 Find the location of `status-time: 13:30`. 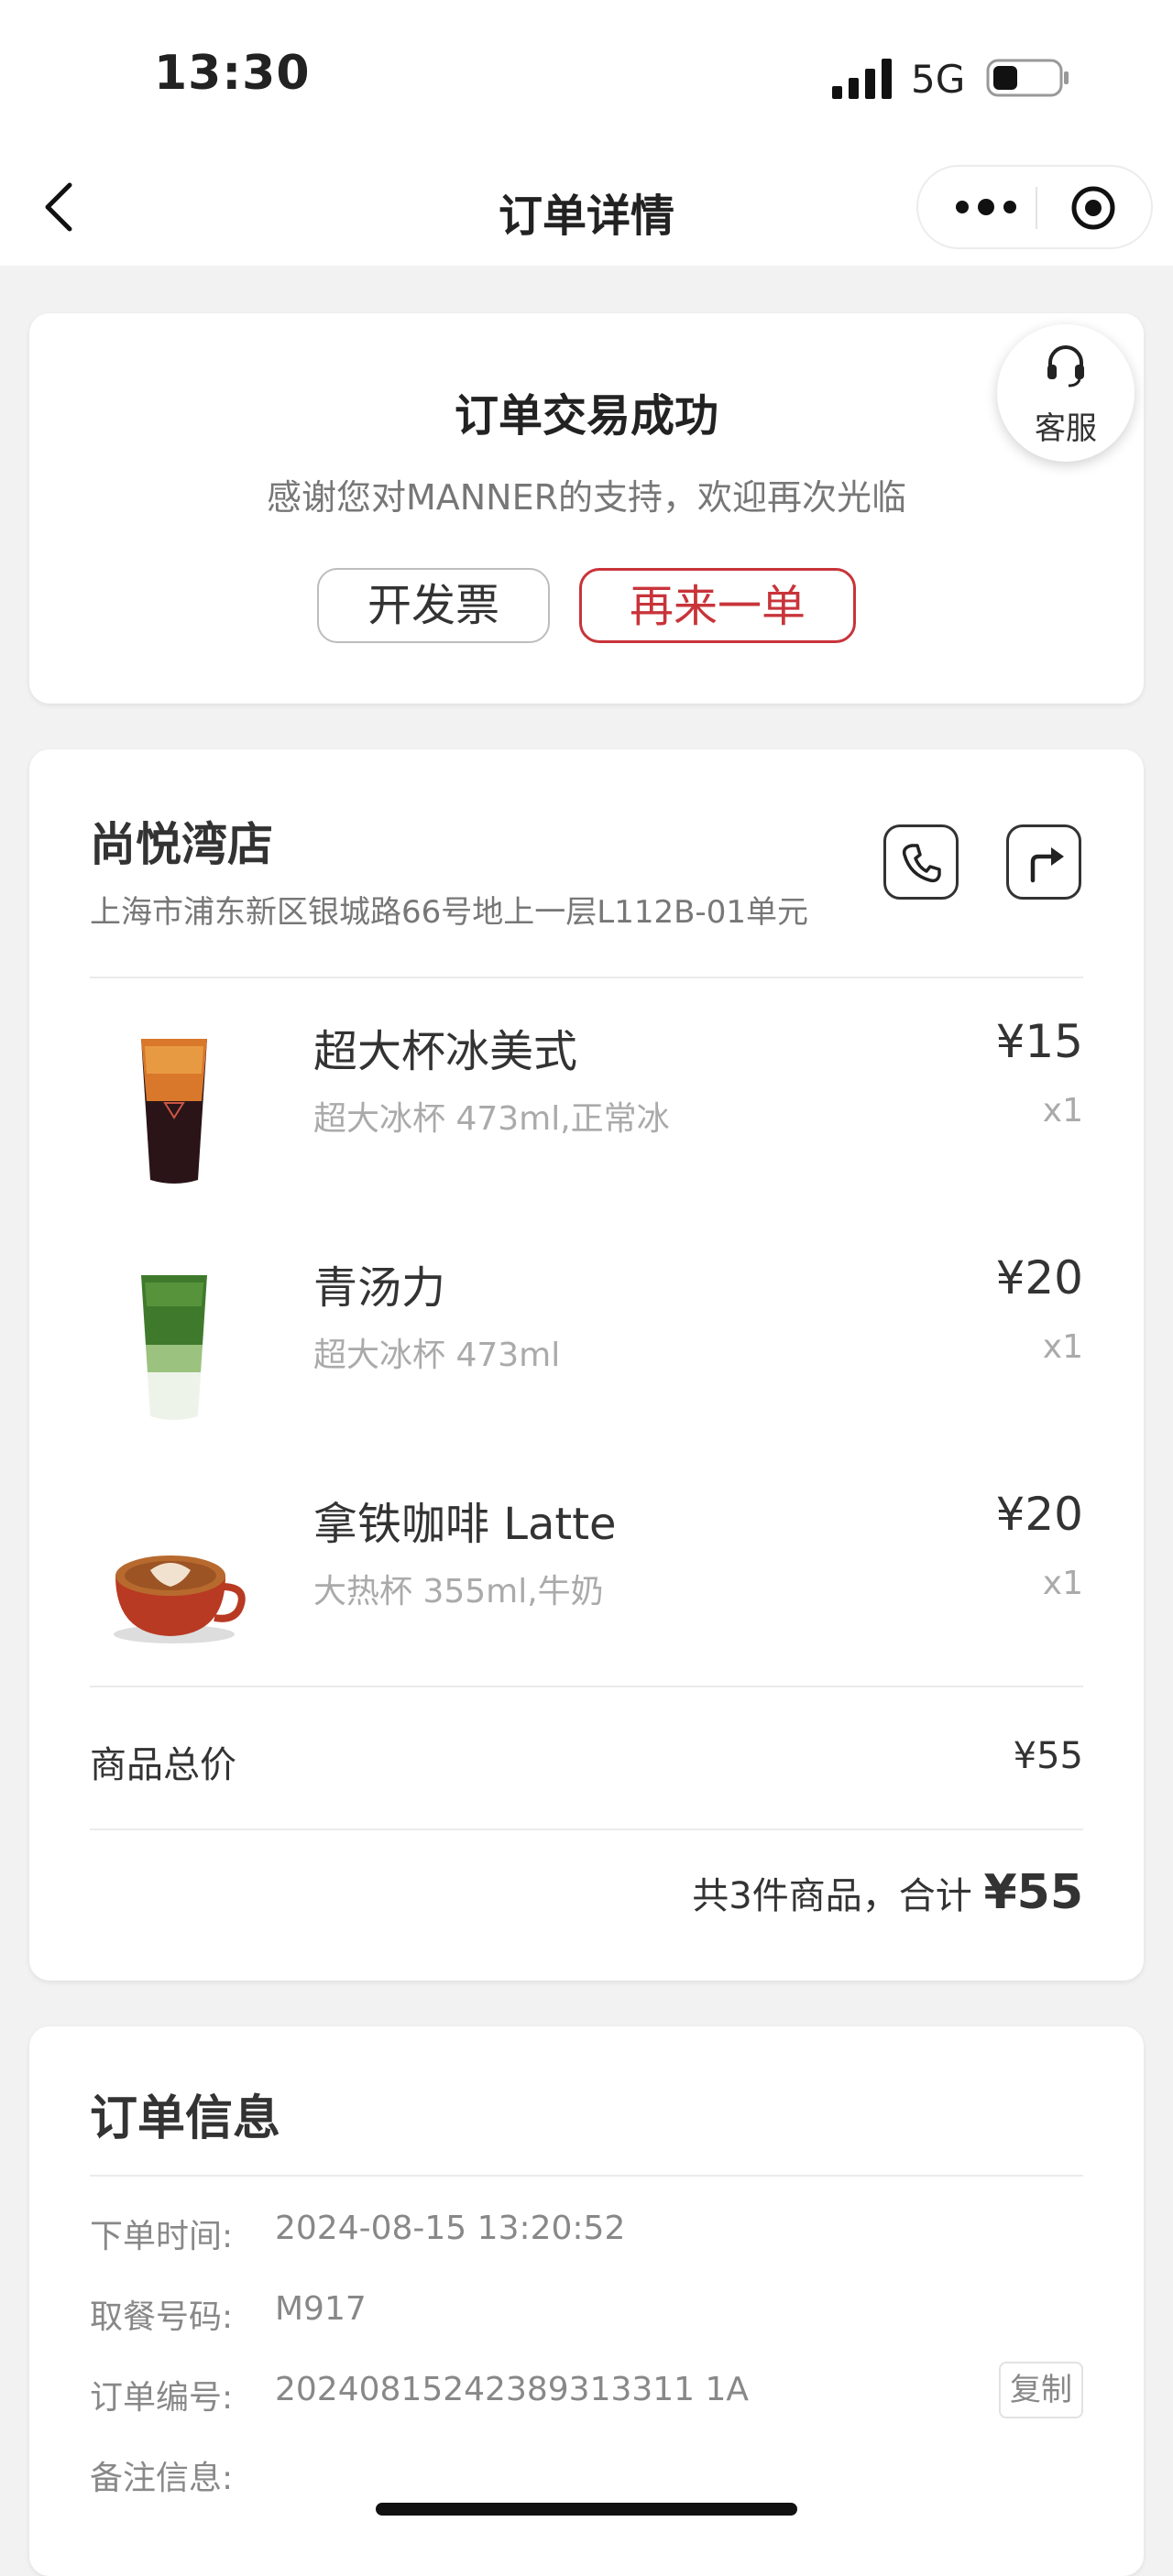

status-time: 13:30 is located at coordinates (232, 74).